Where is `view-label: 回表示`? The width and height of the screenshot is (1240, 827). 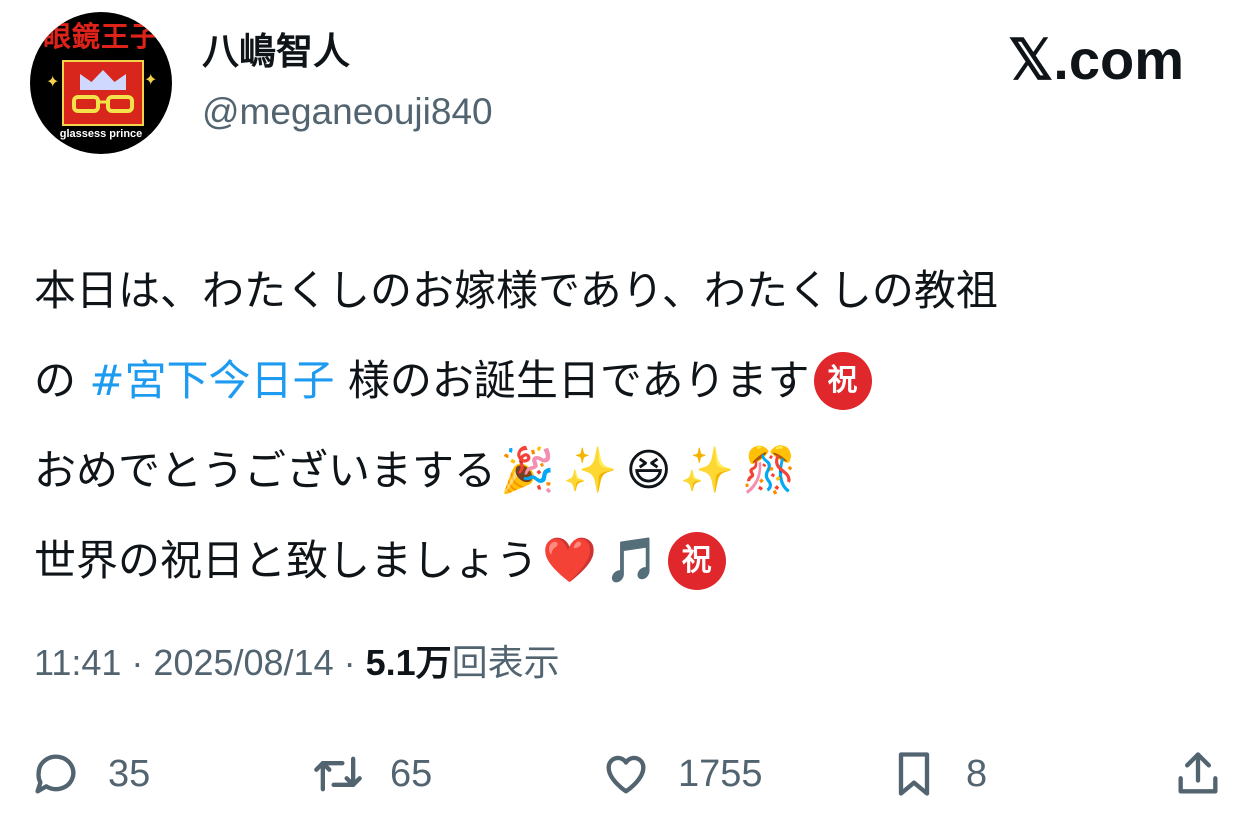 view-label: 回表示 is located at coordinates (505, 662).